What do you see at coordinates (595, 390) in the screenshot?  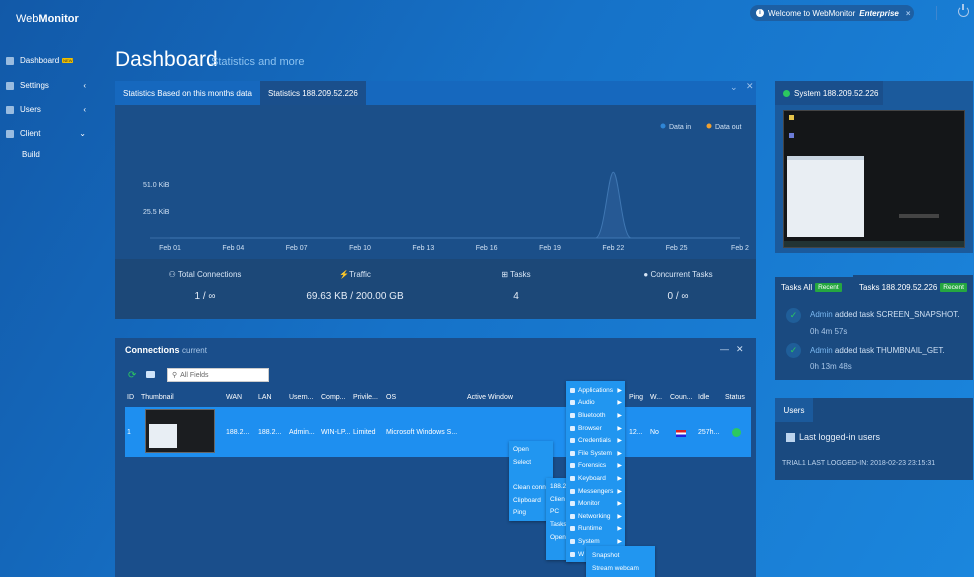 I see `menu-item: Applications ▶` at bounding box center [595, 390].